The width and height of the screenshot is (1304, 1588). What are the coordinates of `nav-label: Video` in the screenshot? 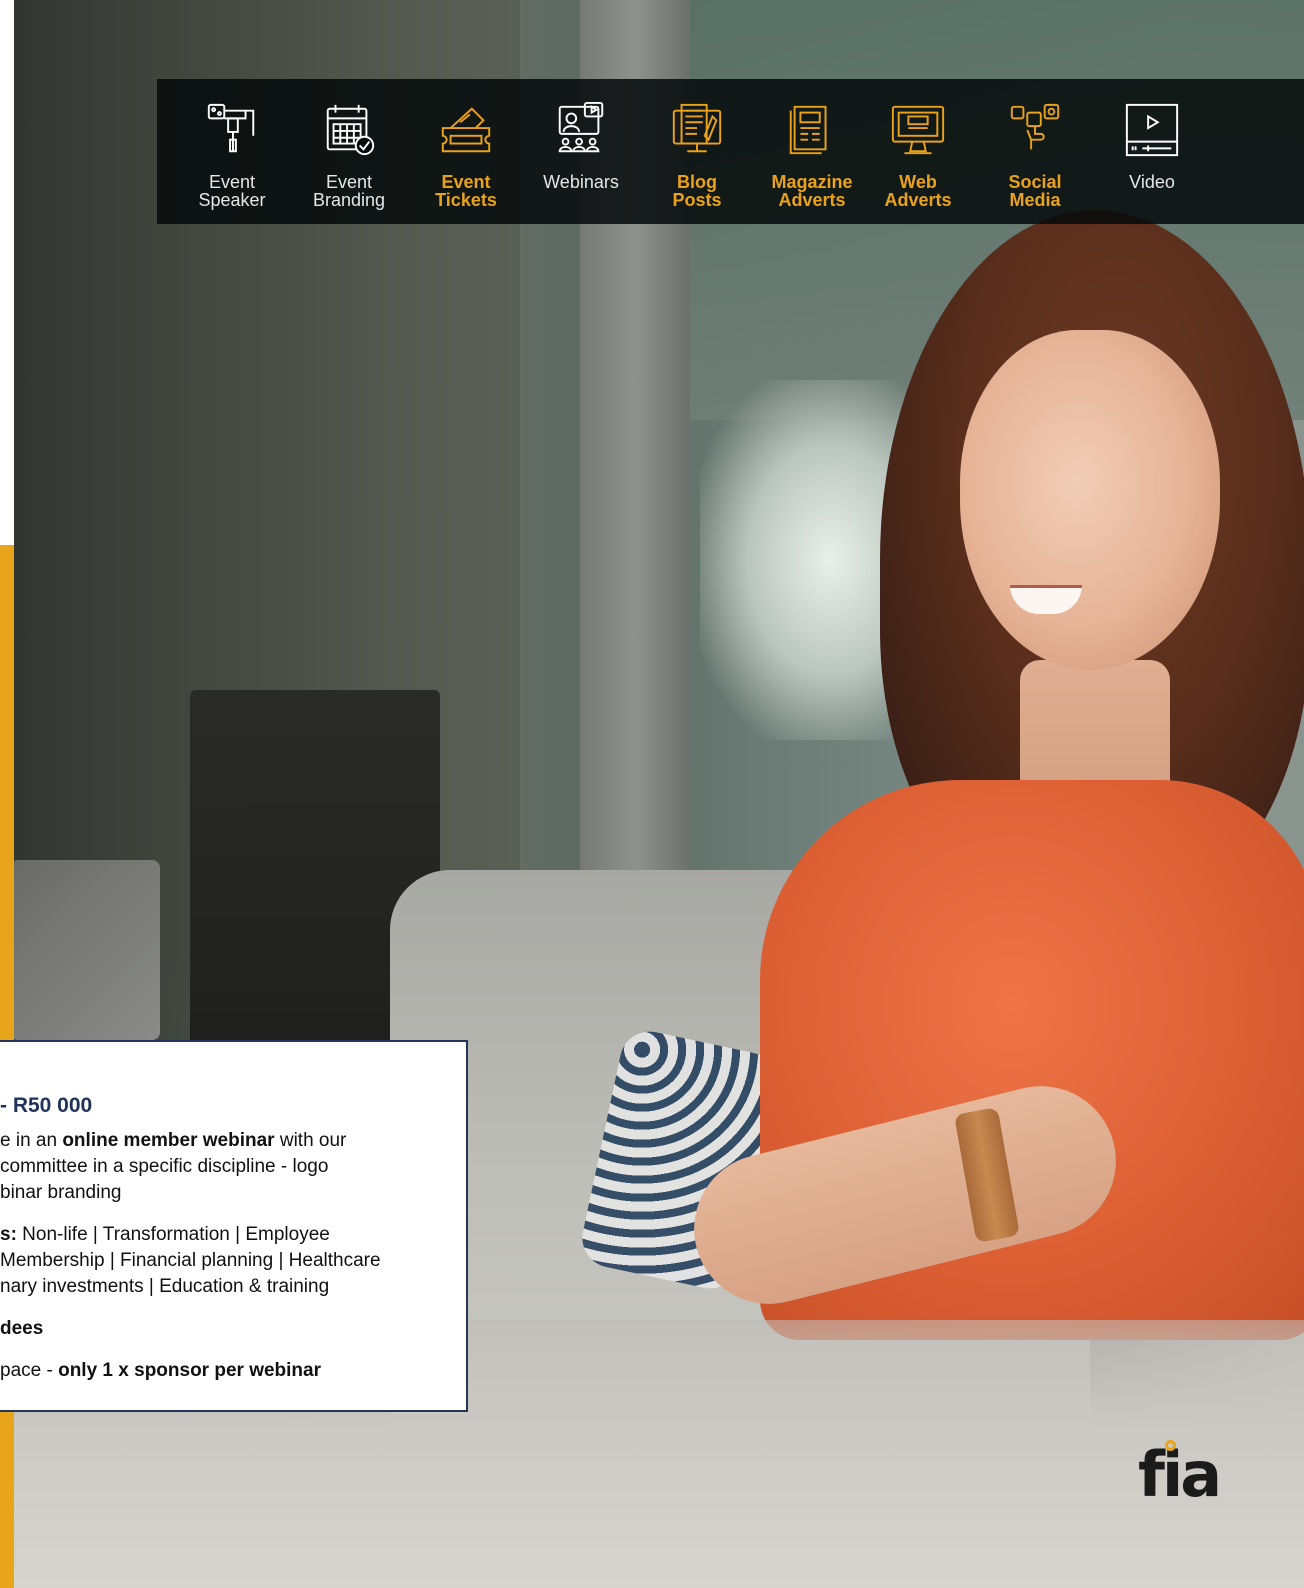 It's located at (1152, 182).